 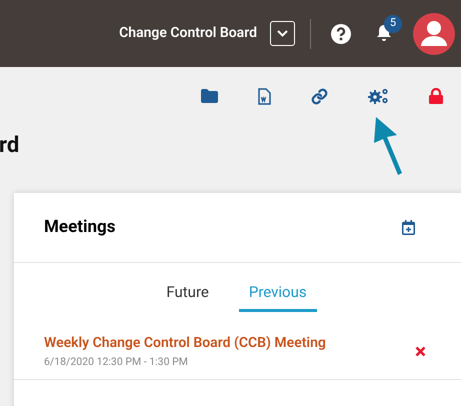 What do you see at coordinates (434, 33) in the screenshot?
I see `avatar-icon` at bounding box center [434, 33].